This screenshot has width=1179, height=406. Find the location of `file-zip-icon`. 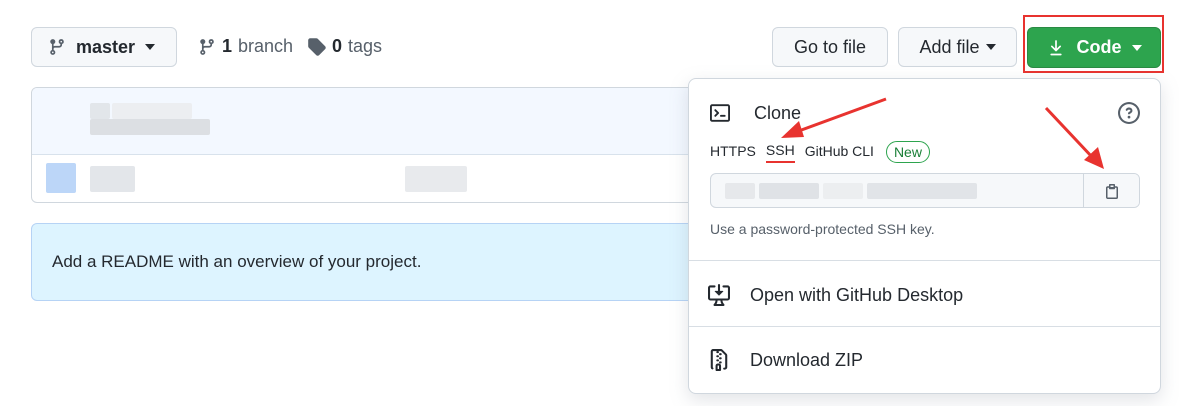

file-zip-icon is located at coordinates (719, 360).